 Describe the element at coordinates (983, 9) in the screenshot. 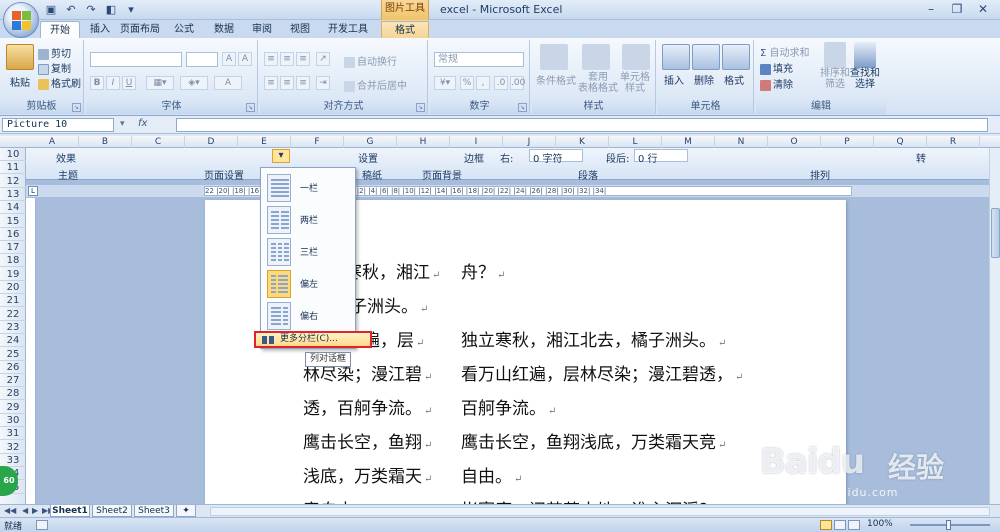

I see `close-button: ✕` at that location.